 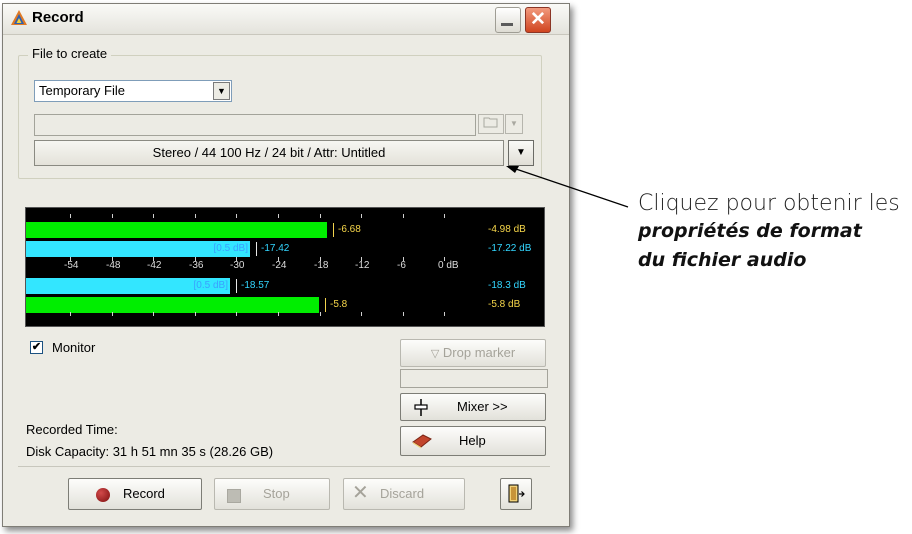 I want to click on scale-label: -12, so click(x=362, y=265).